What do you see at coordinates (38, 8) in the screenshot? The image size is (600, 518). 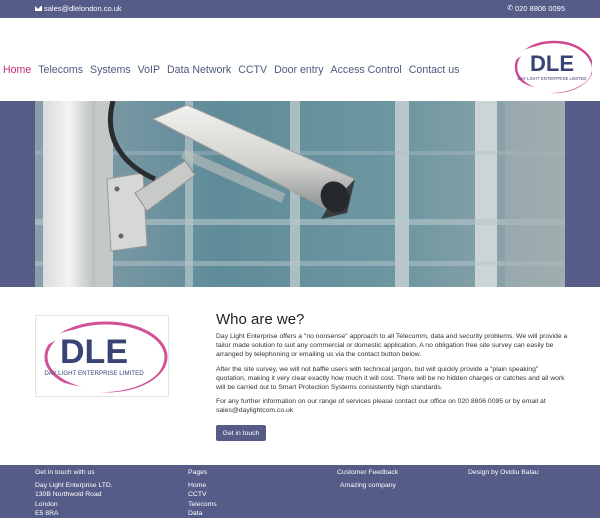 I see `envelope-icon` at bounding box center [38, 8].